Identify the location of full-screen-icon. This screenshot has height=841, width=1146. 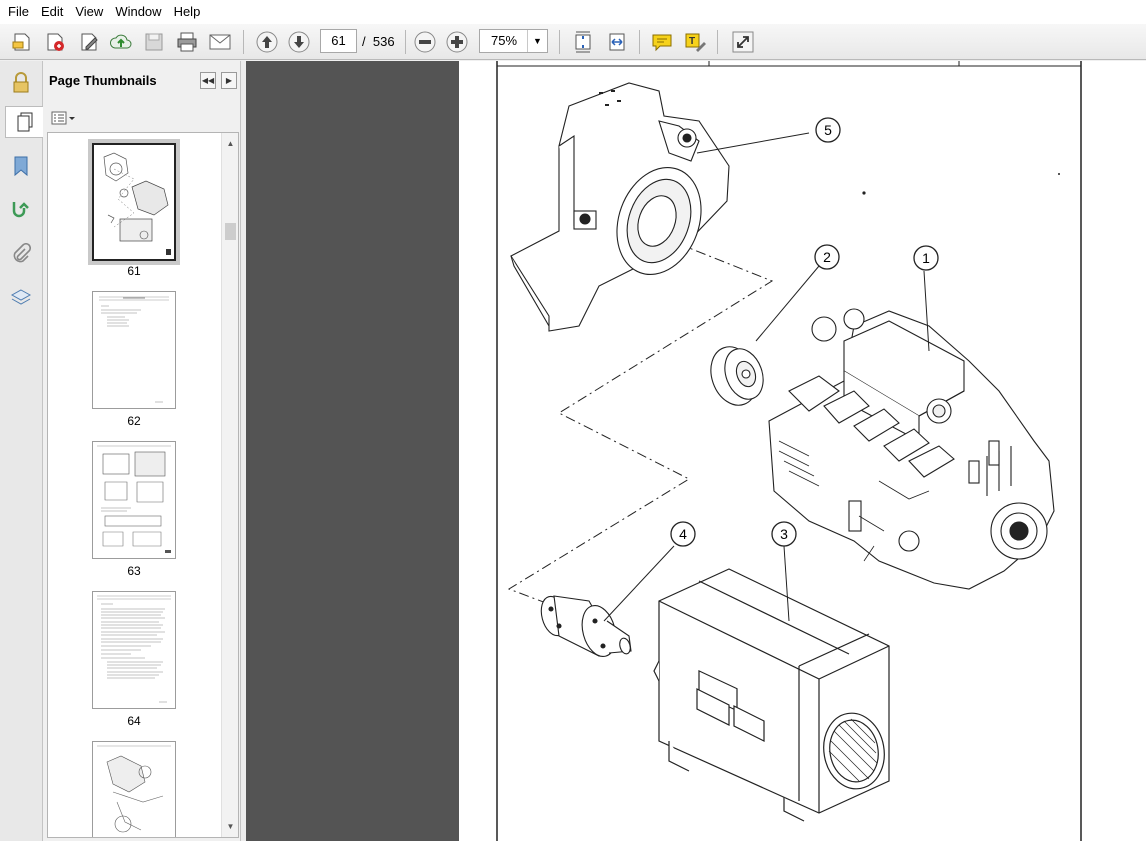
(743, 42).